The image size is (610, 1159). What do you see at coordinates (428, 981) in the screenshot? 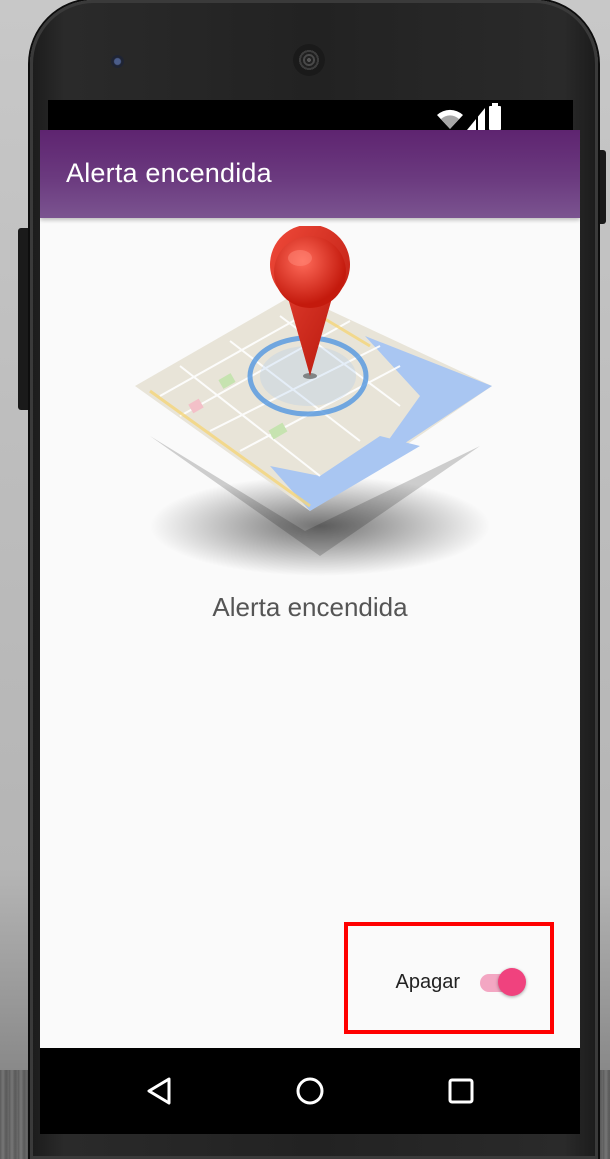
I see `toggle-label: Apagar` at bounding box center [428, 981].